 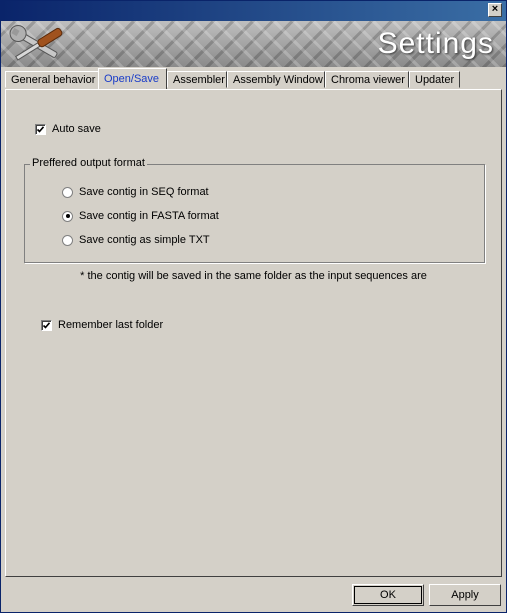 I want to click on radio-fasta-format: Save contig in FASTA format, so click(x=140, y=216).